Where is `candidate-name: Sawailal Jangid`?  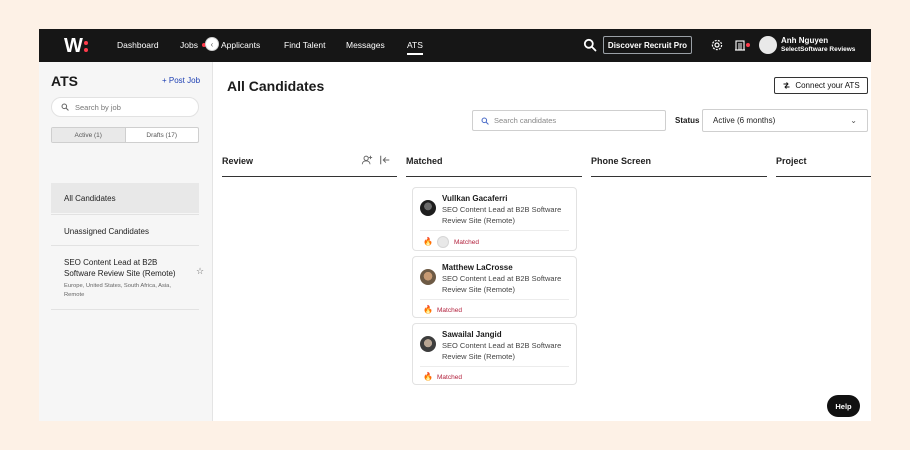
candidate-name: Sawailal Jangid is located at coordinates (472, 334).